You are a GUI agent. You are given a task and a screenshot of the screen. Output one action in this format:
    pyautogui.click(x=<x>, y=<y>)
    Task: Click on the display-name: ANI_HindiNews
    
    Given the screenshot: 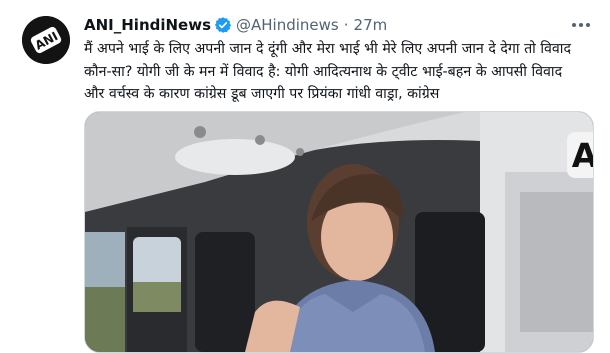 What is the action you would take?
    pyautogui.click(x=147, y=25)
    